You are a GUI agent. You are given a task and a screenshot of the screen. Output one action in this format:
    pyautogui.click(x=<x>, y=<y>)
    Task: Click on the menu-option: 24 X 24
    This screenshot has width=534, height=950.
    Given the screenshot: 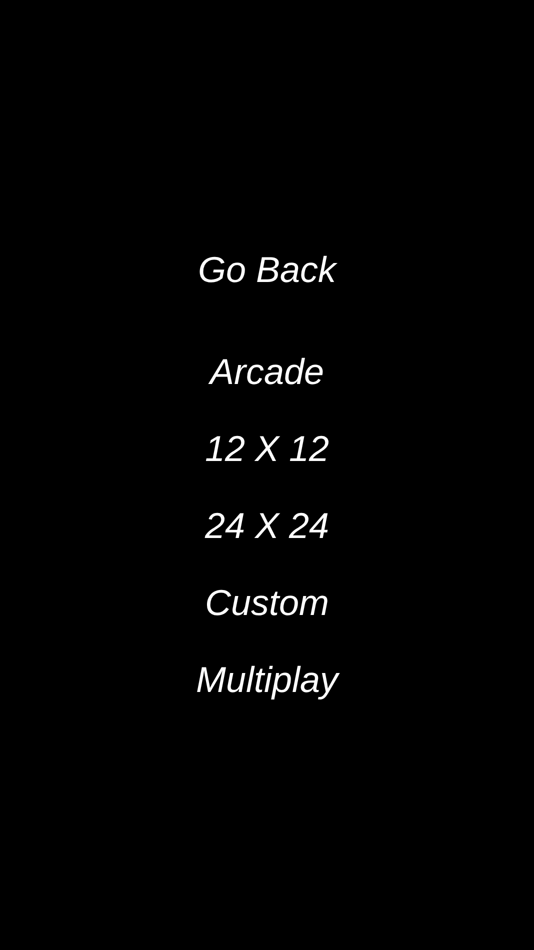 What is the action you would take?
    pyautogui.click(x=267, y=526)
    